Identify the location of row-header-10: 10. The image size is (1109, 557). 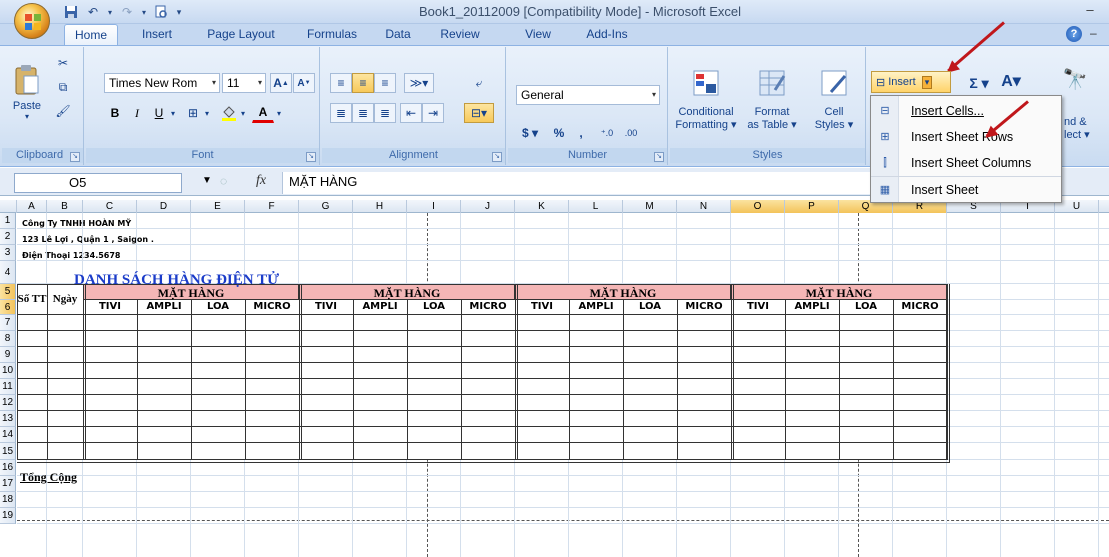
(8, 371).